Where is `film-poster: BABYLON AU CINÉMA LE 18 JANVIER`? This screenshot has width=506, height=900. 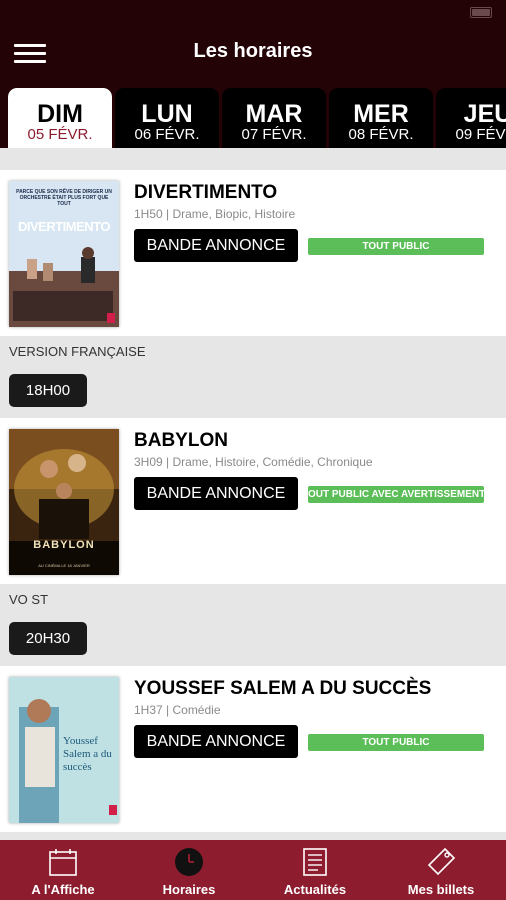 film-poster: BABYLON AU CINÉMA LE 18 JANVIER is located at coordinates (64, 502).